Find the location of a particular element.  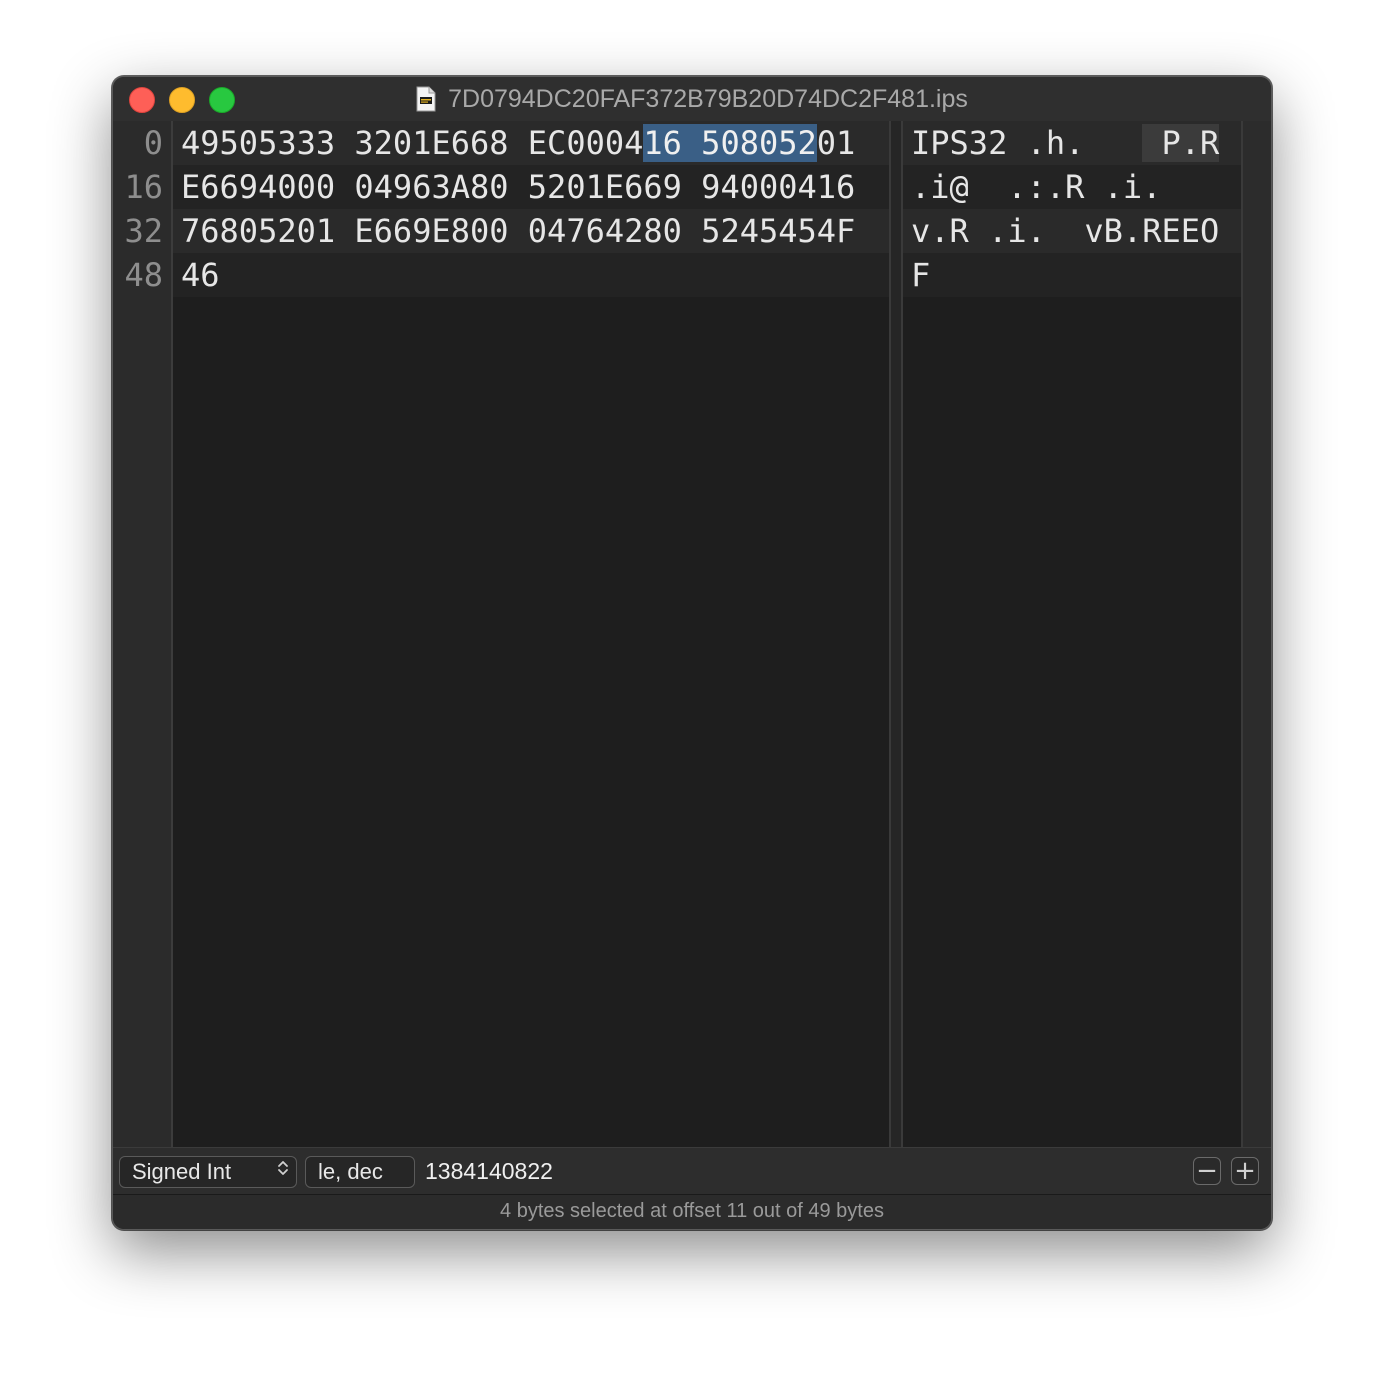

hex-bytes: 49505333 3201E668 EC0004 is located at coordinates (412, 143).